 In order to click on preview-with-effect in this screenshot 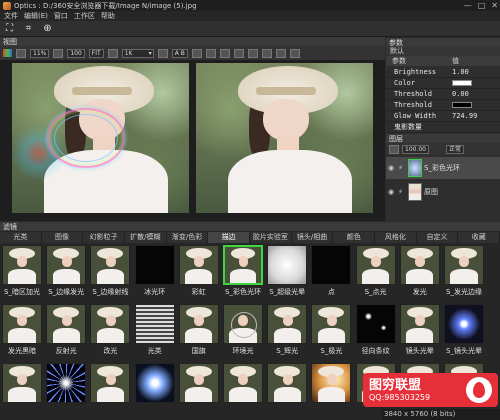, I will do `click(100, 138)`.